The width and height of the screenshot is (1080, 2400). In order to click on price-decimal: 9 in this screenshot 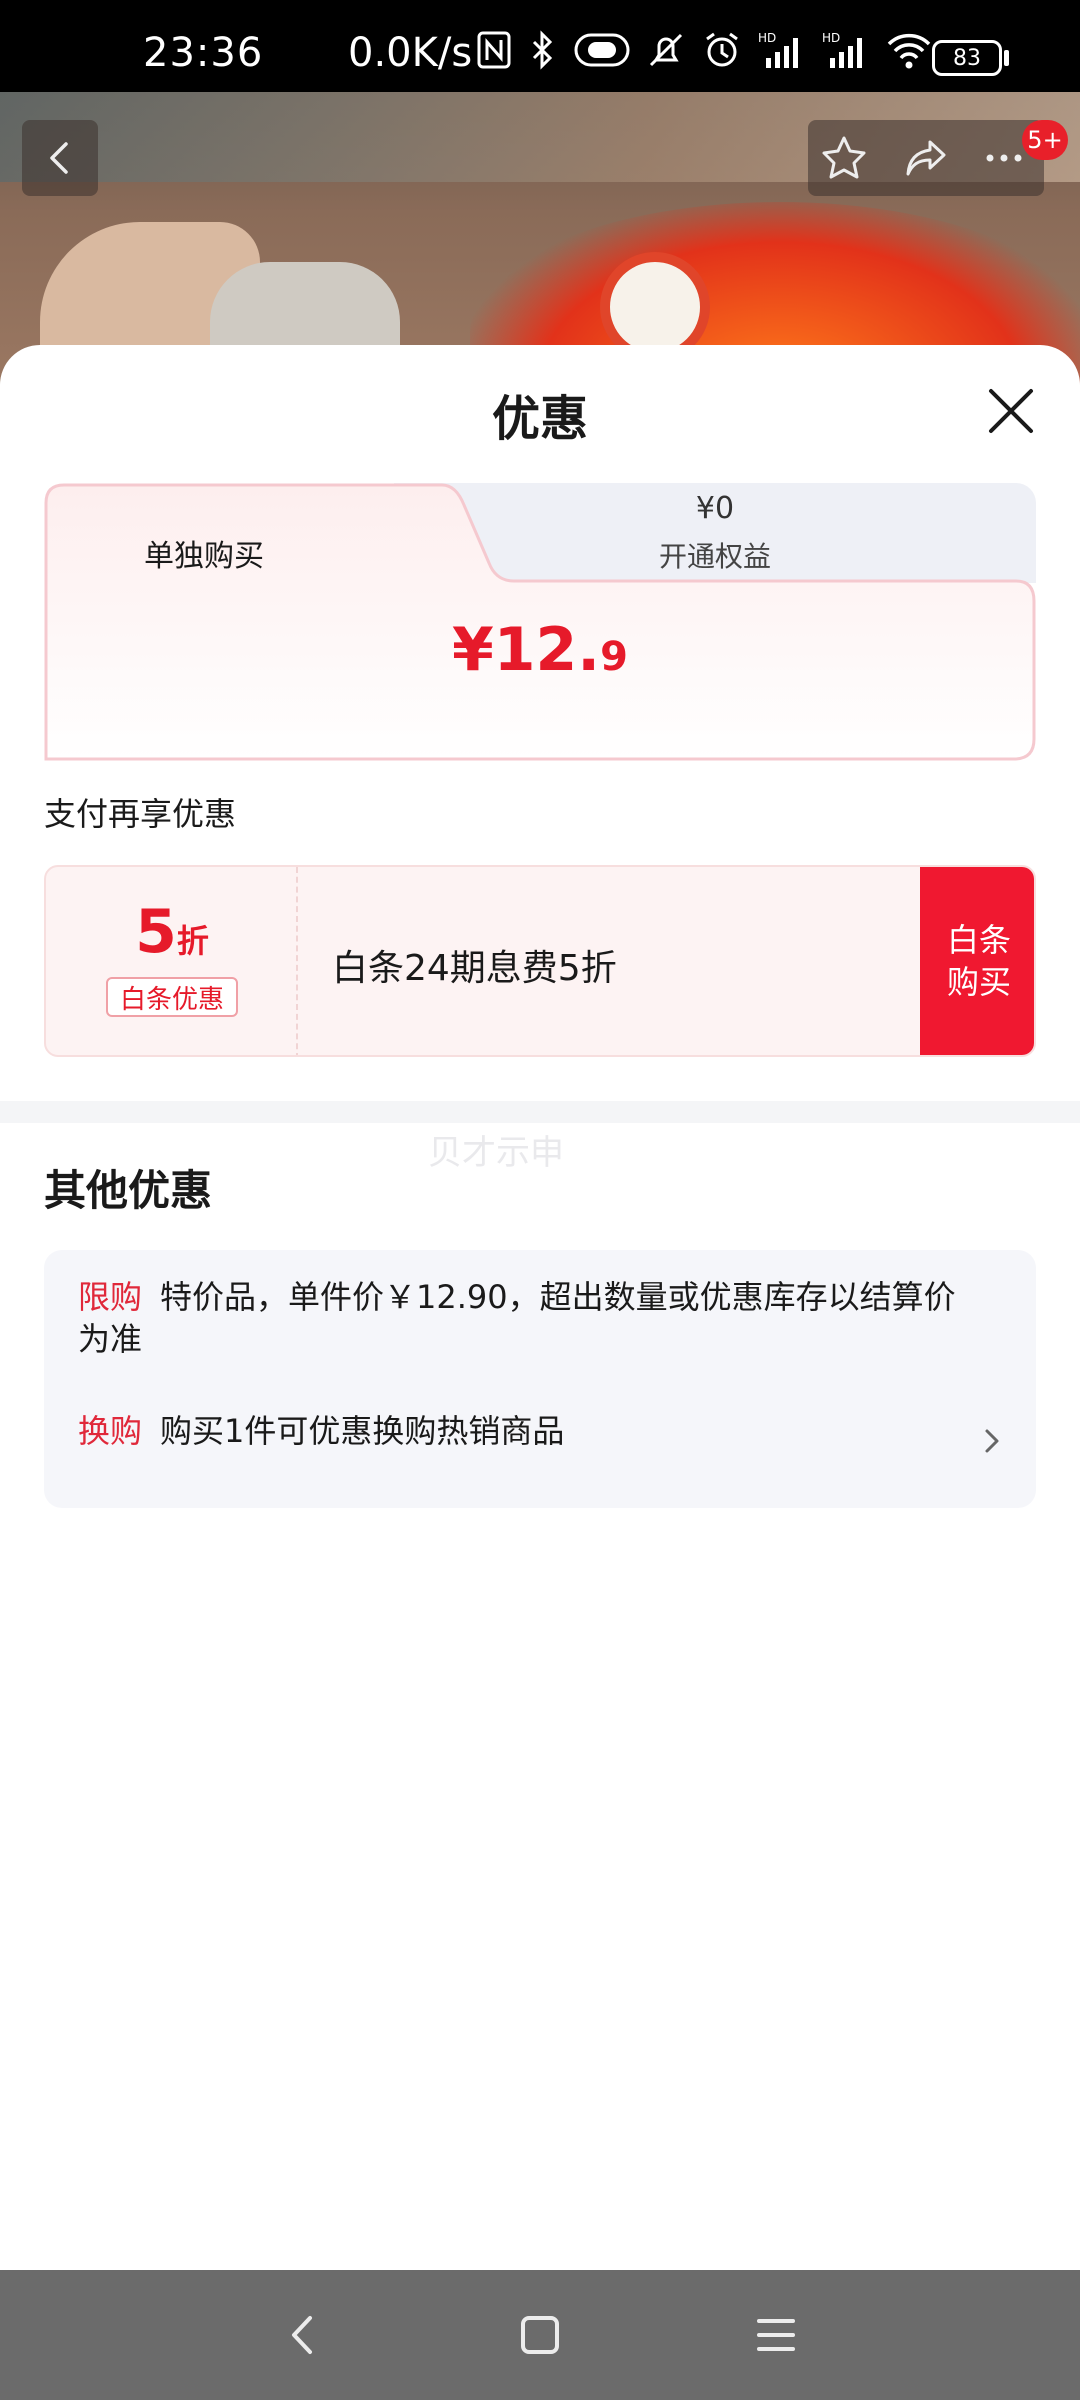, I will do `click(614, 657)`.